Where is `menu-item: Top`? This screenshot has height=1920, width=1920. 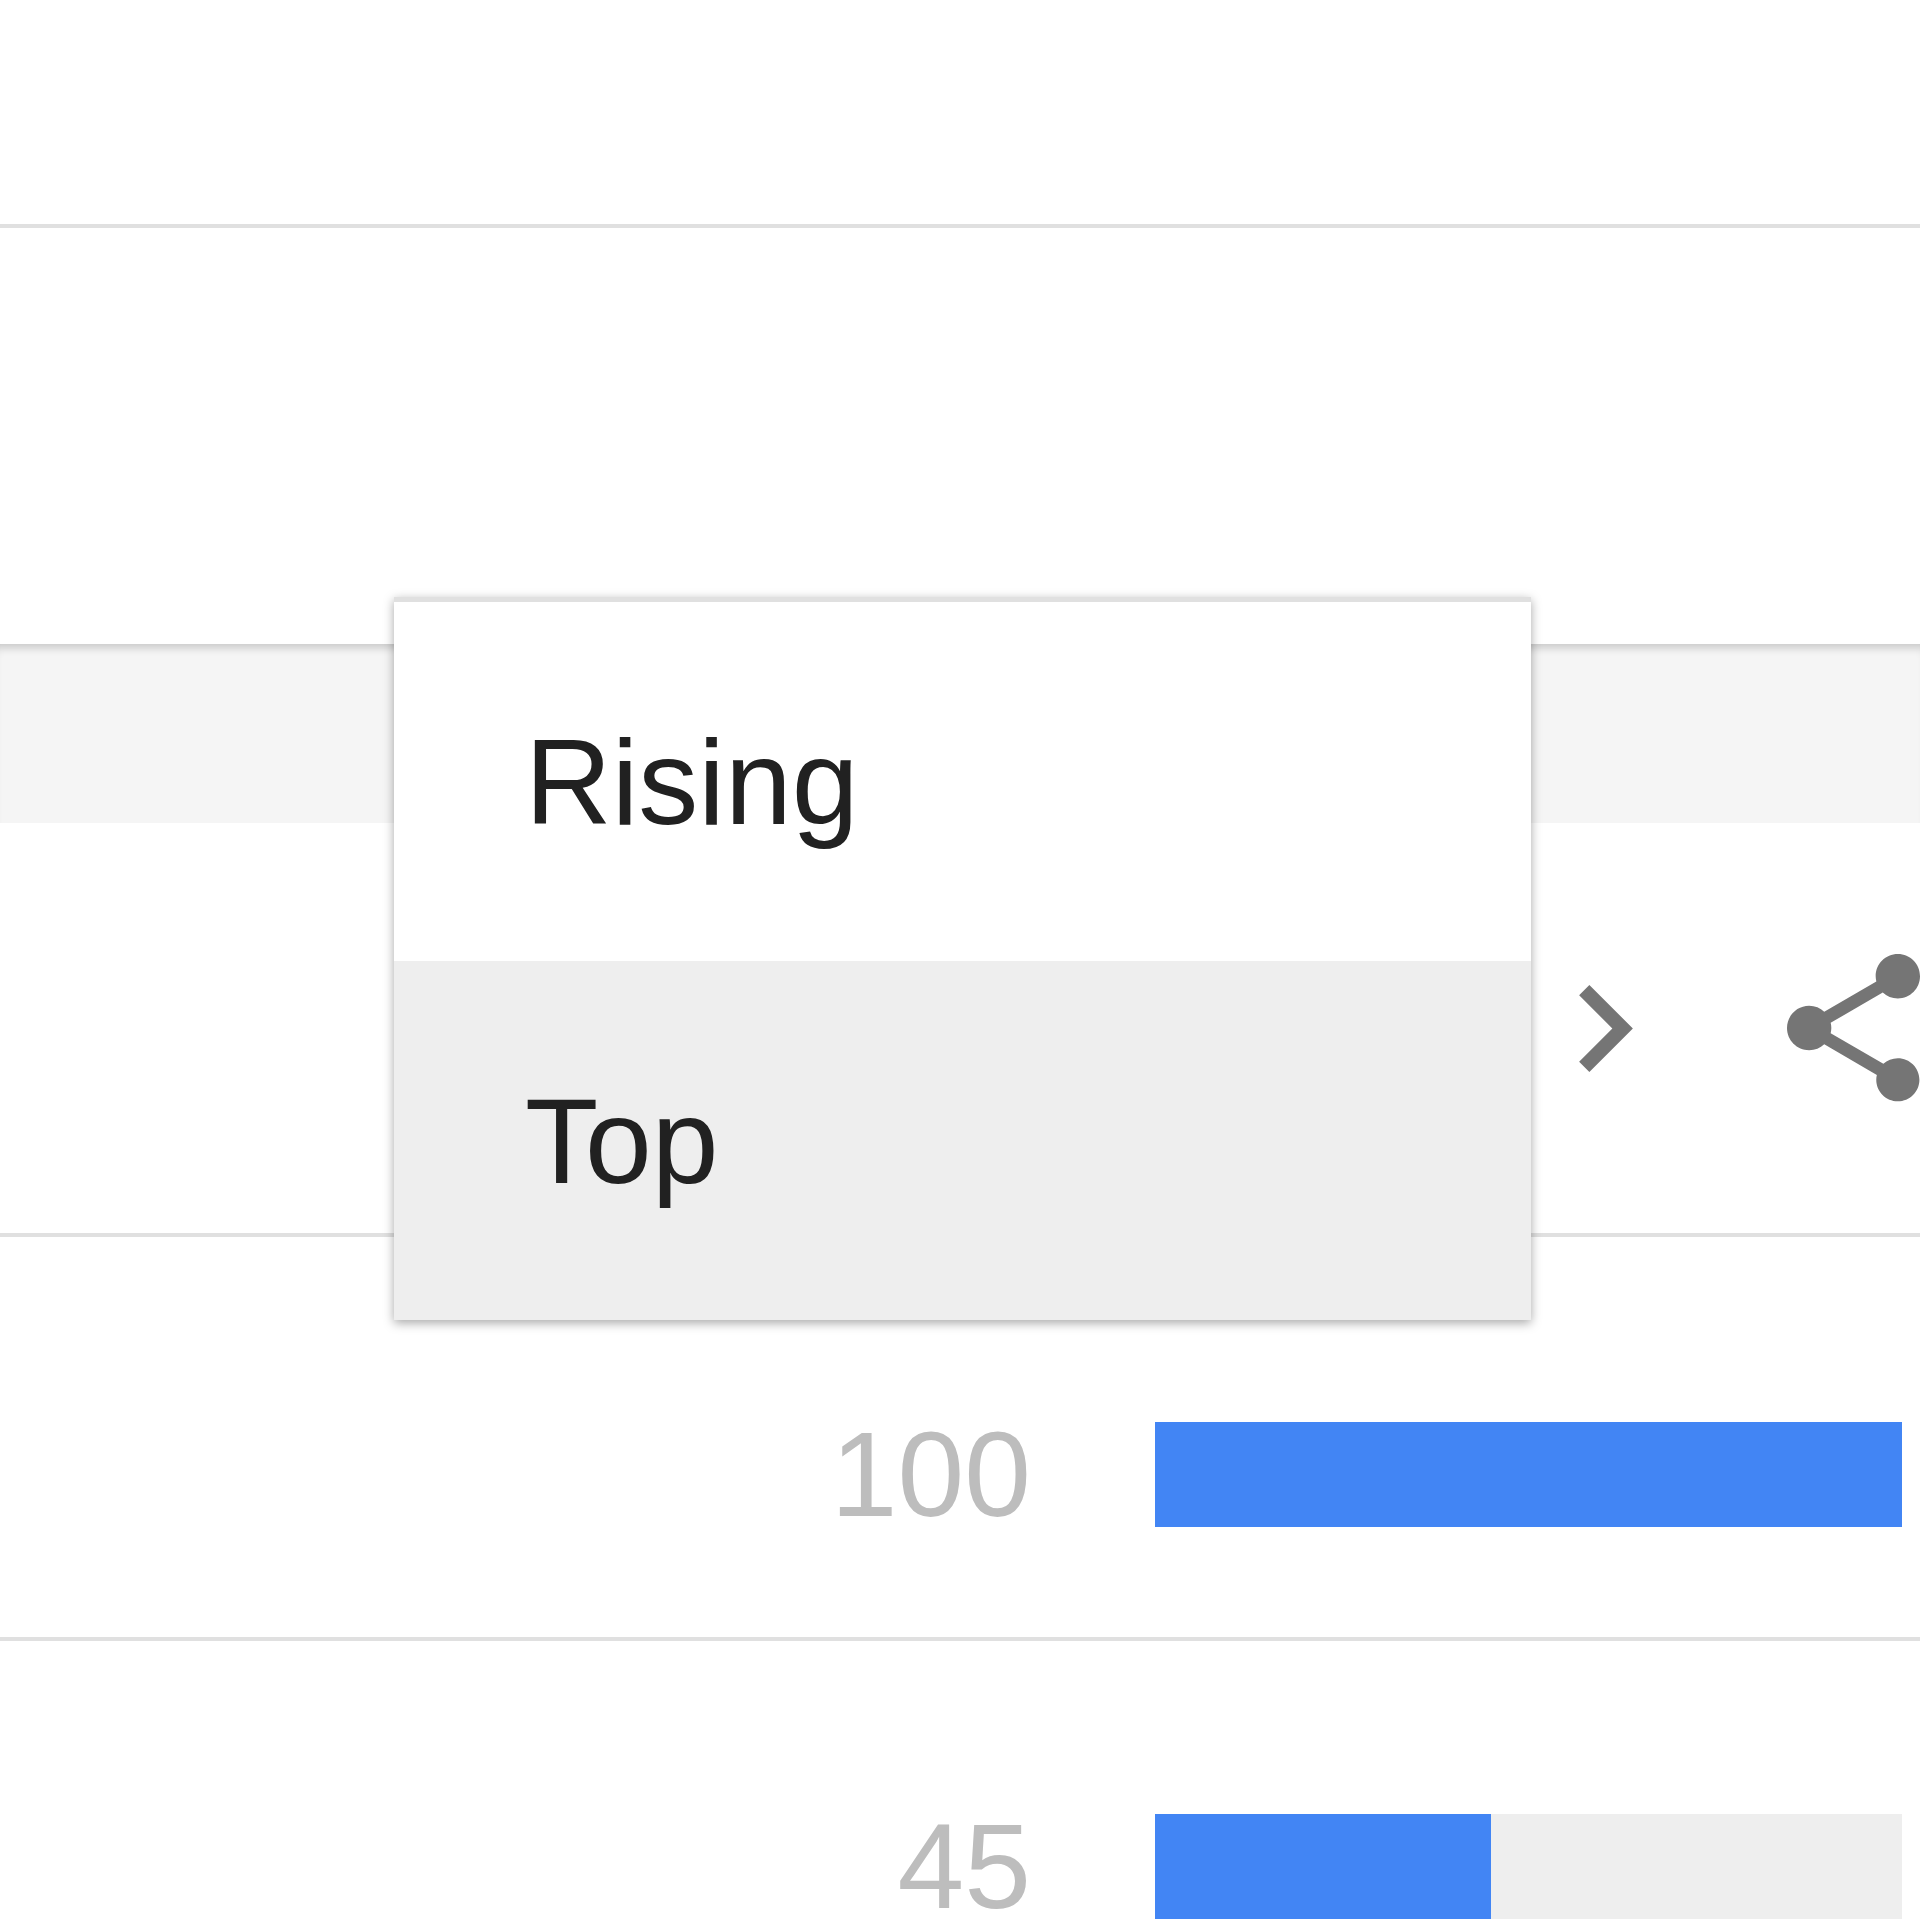 menu-item: Top is located at coordinates (962, 1140).